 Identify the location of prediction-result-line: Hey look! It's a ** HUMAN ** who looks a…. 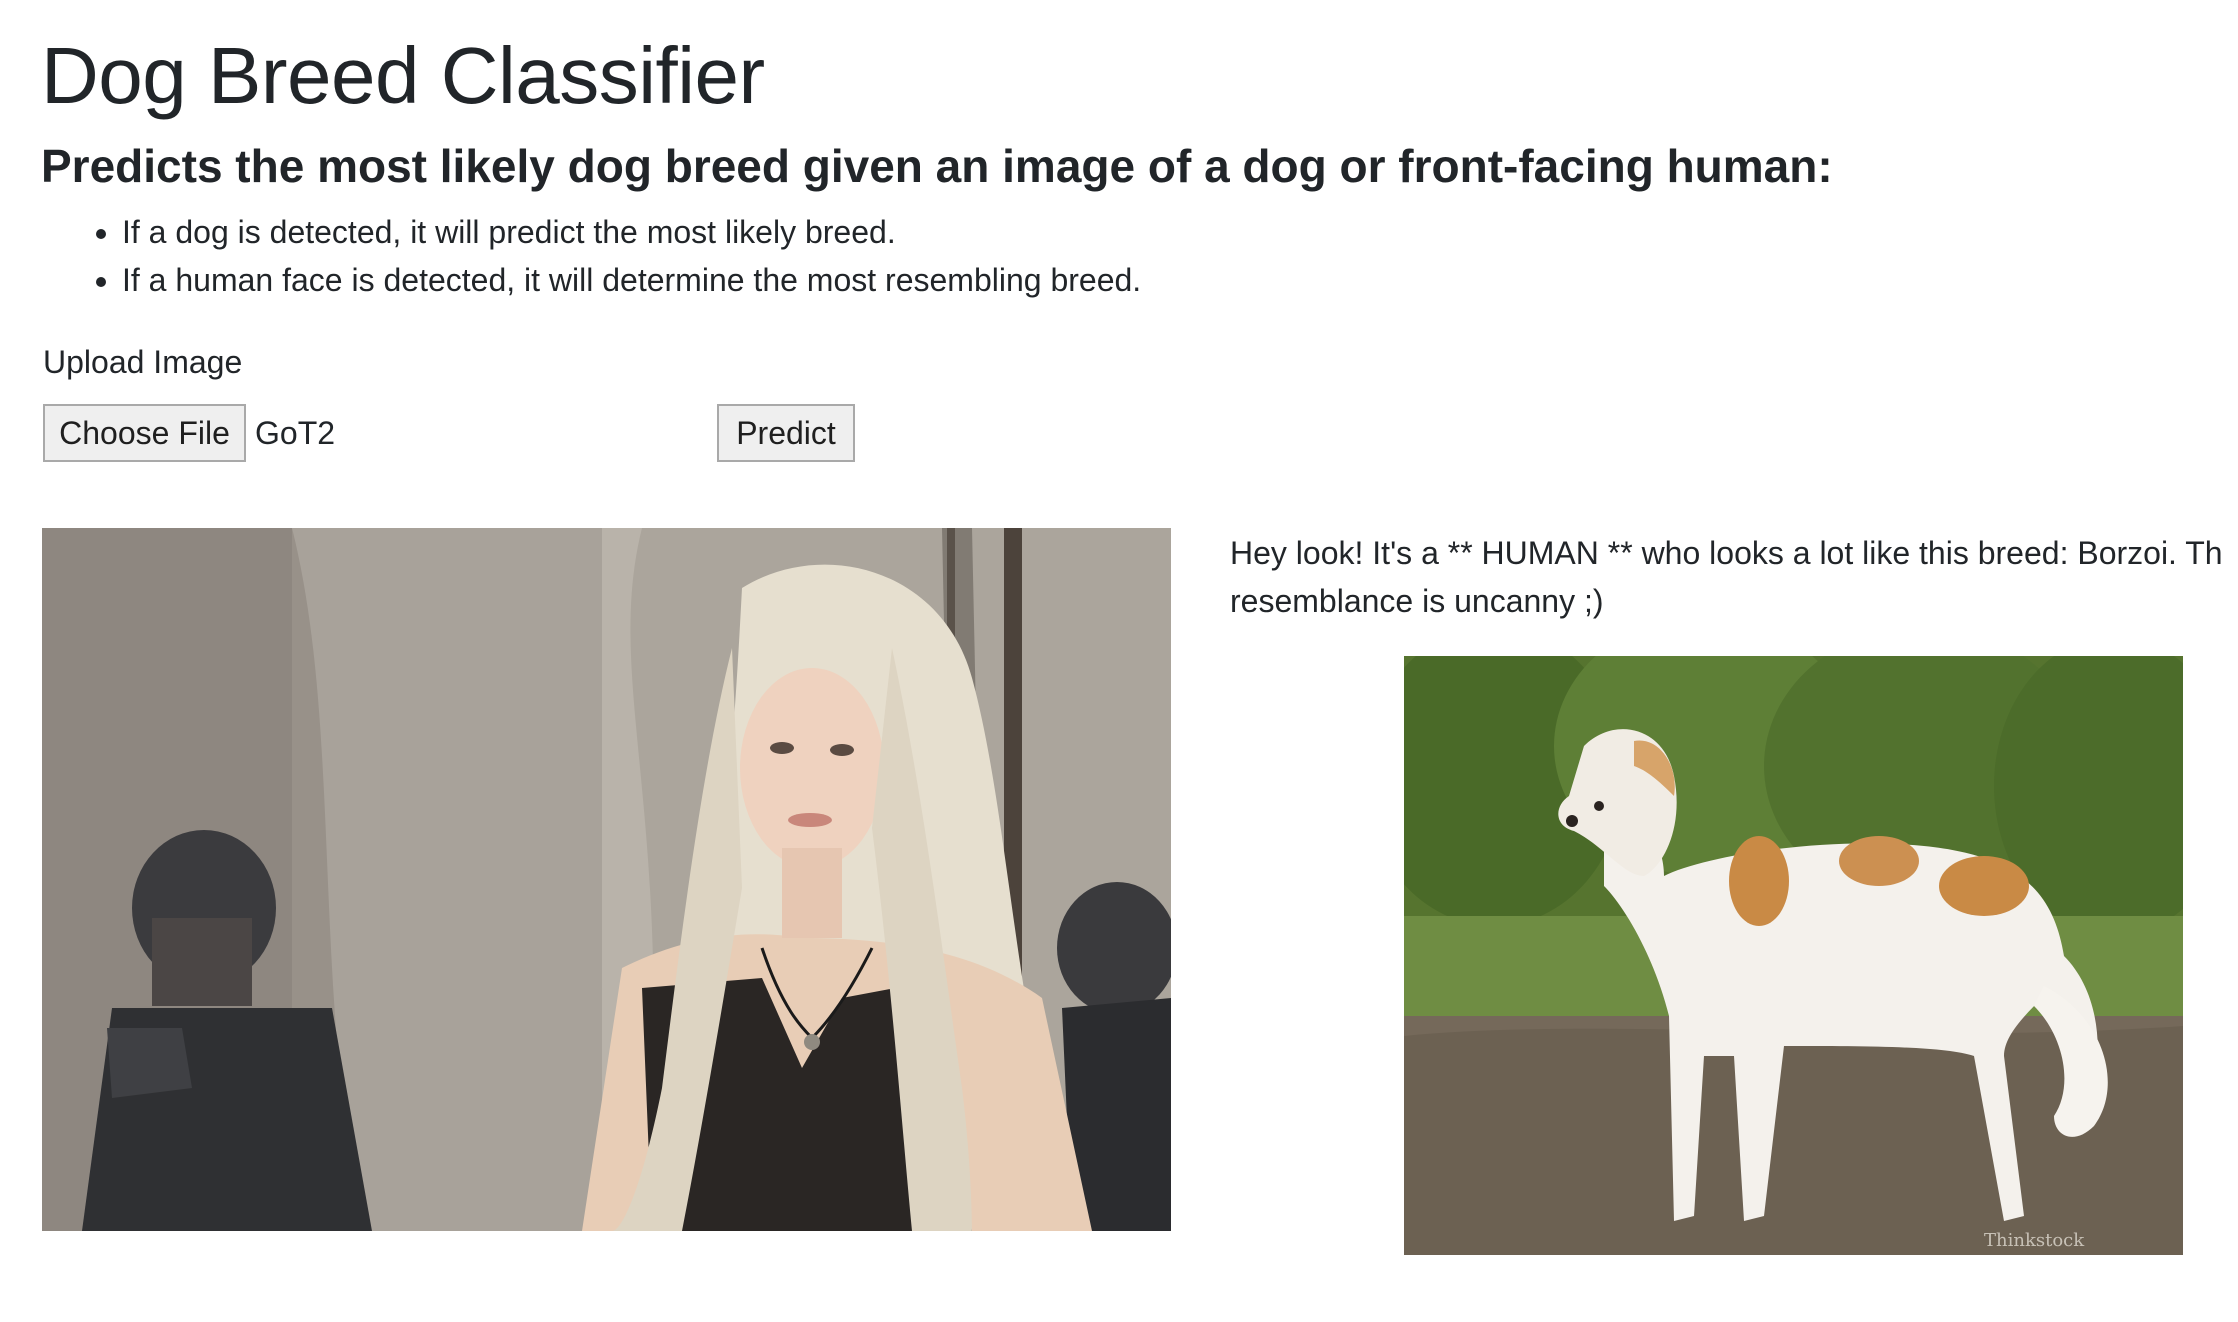
(1726, 553).